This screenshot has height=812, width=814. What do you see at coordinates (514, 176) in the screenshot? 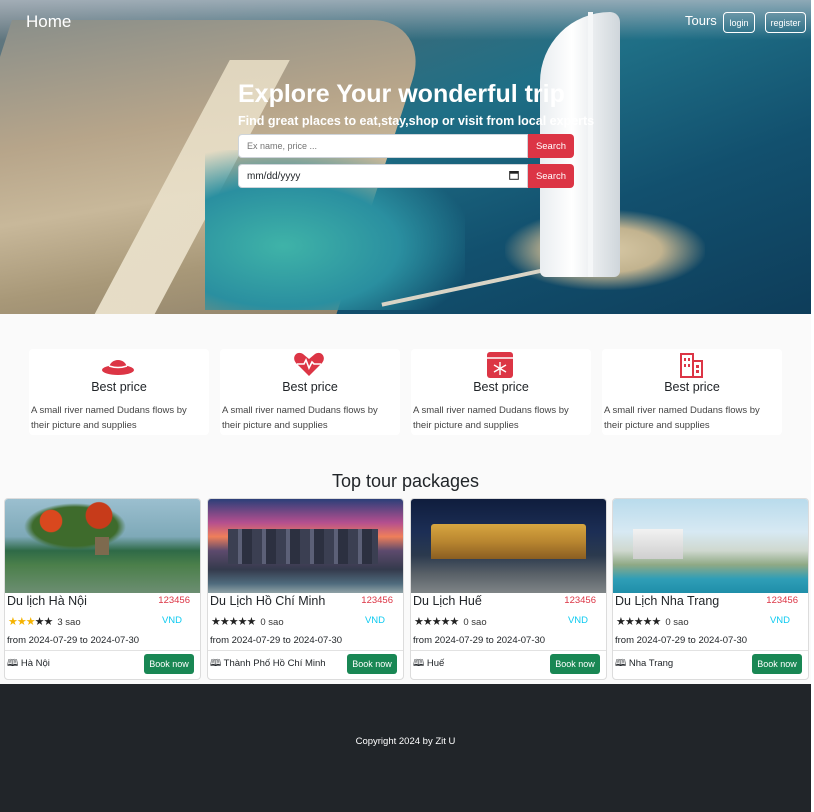
I see `calendar-icon` at bounding box center [514, 176].